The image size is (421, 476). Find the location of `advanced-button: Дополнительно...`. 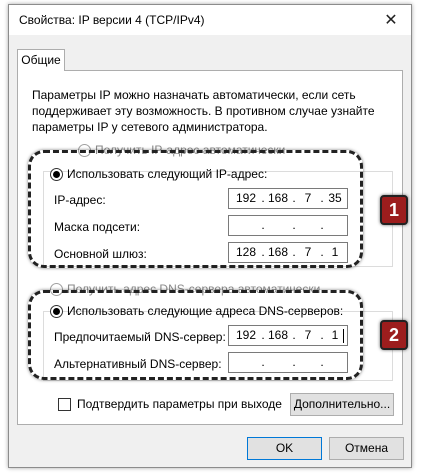

advanced-button: Дополнительно... is located at coordinates (342, 404).